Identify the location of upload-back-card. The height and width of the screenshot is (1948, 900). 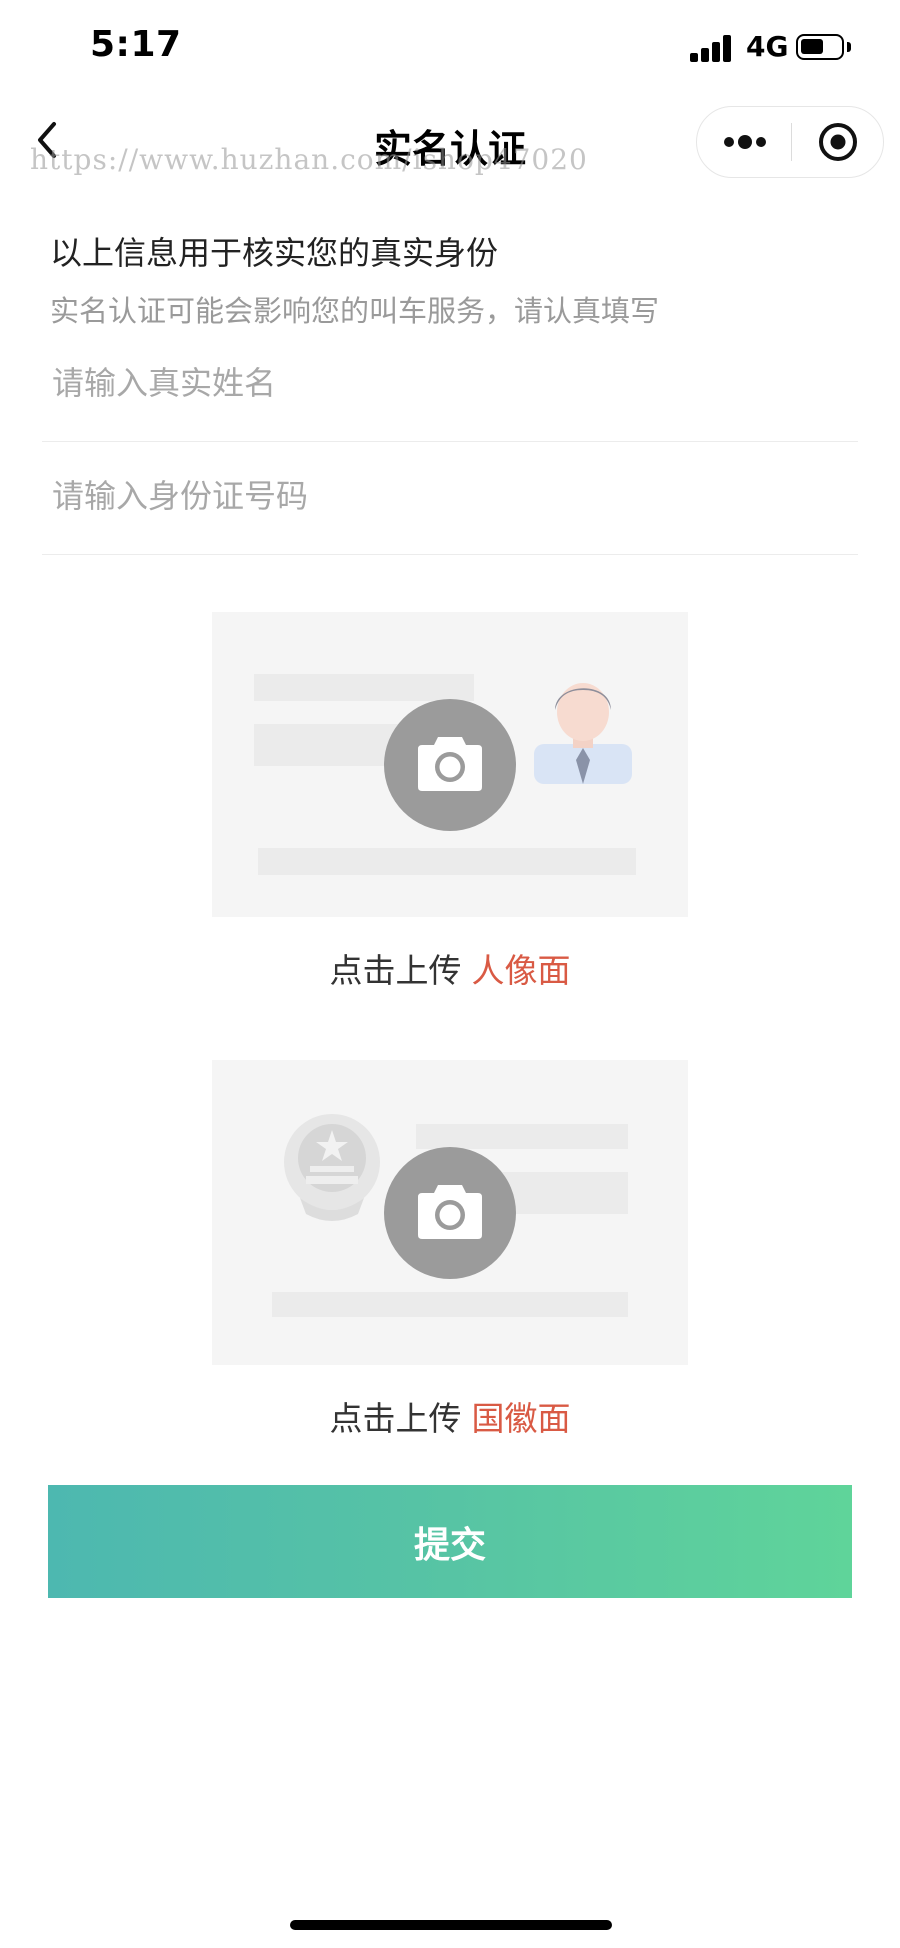
(450, 1212).